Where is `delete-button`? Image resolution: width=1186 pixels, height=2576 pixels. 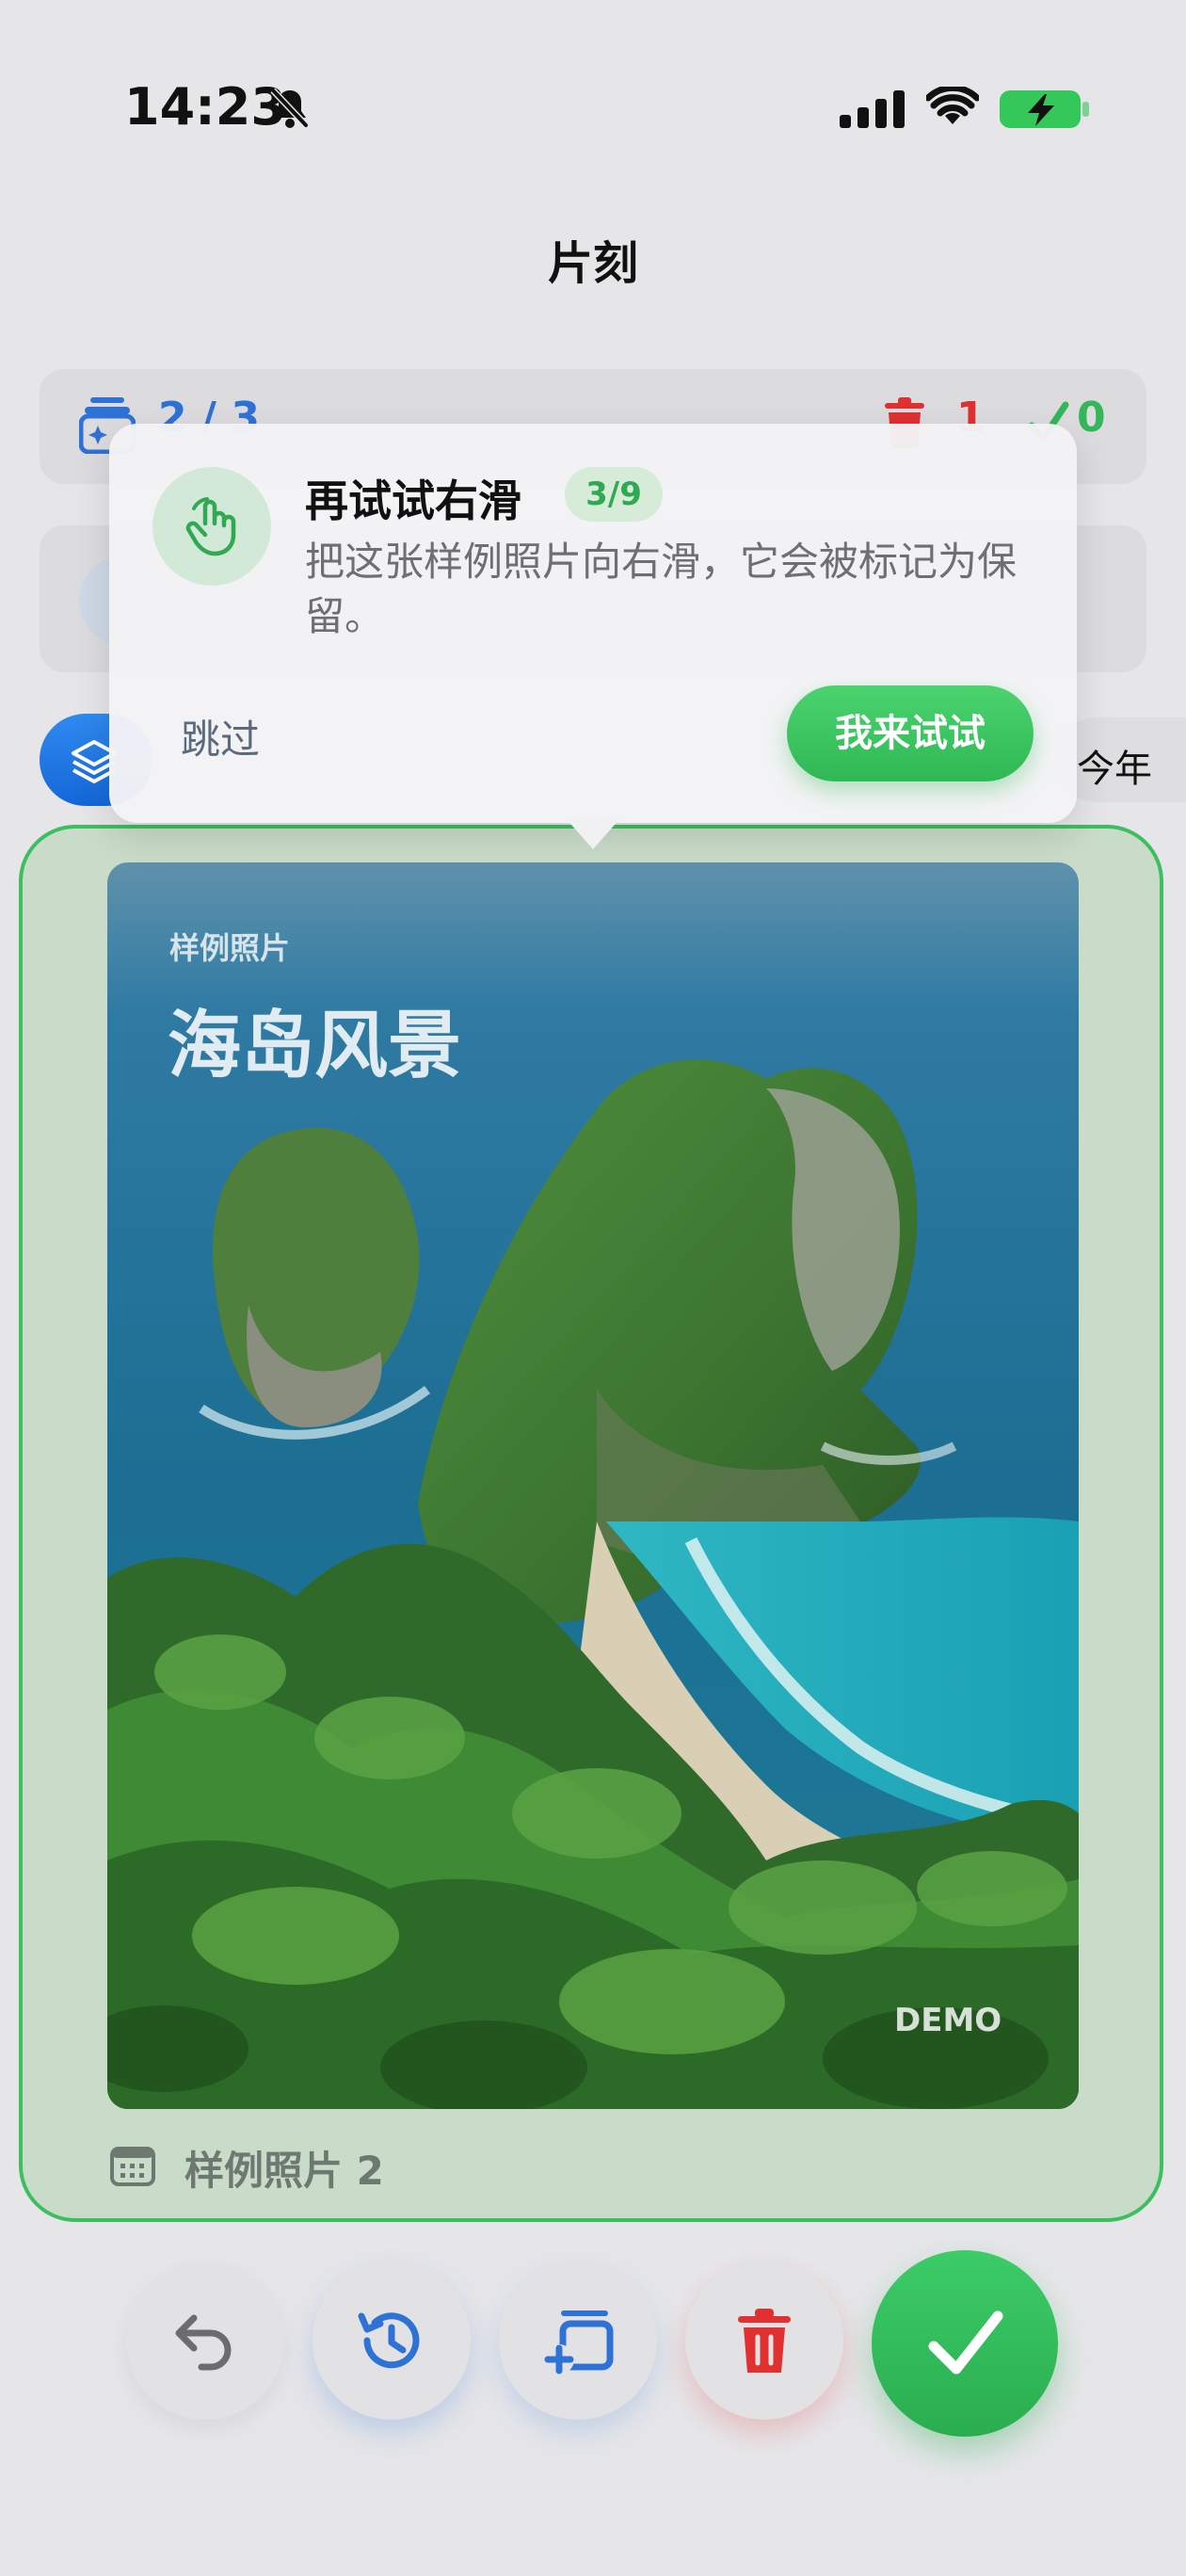 delete-button is located at coordinates (764, 2341).